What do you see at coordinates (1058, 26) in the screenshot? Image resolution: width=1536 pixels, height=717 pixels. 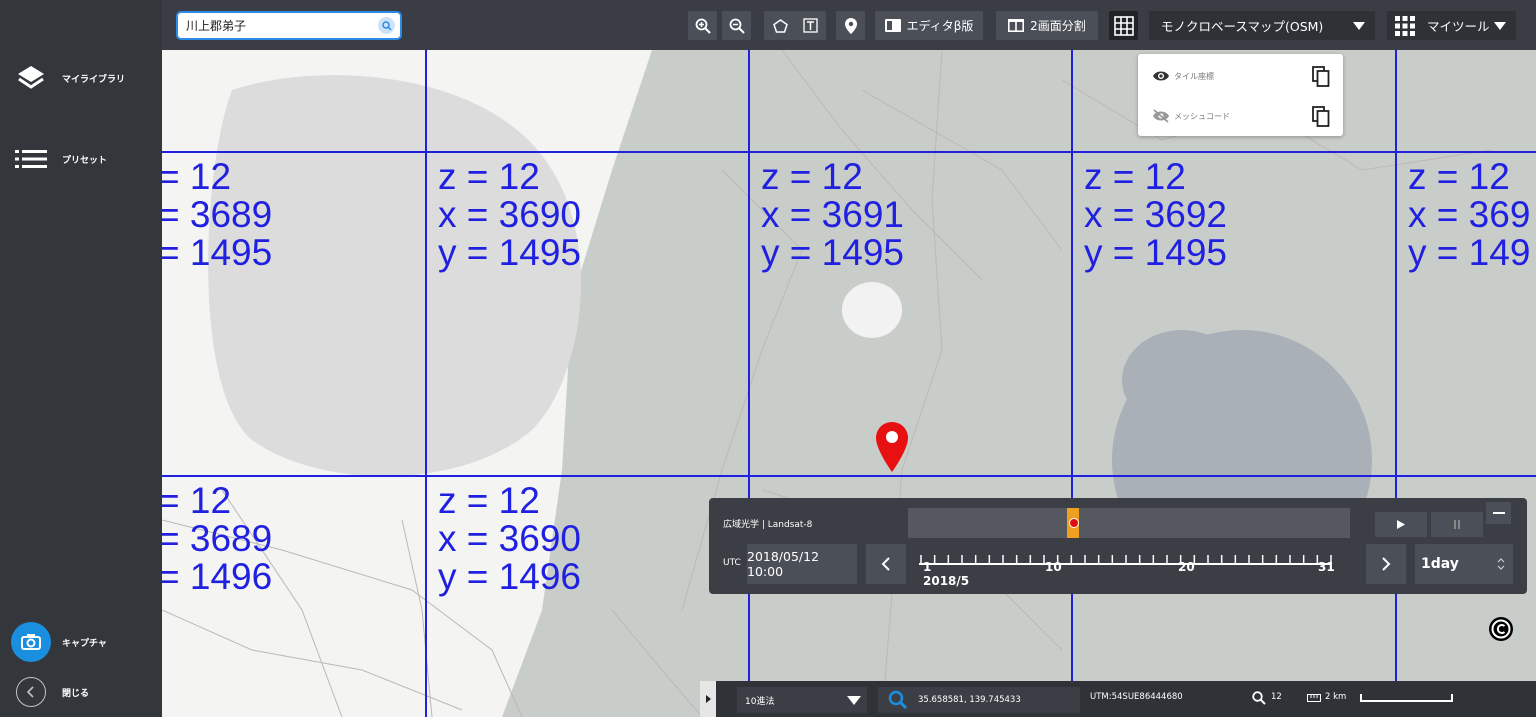 I see `split-screen-label: 2画面分割` at bounding box center [1058, 26].